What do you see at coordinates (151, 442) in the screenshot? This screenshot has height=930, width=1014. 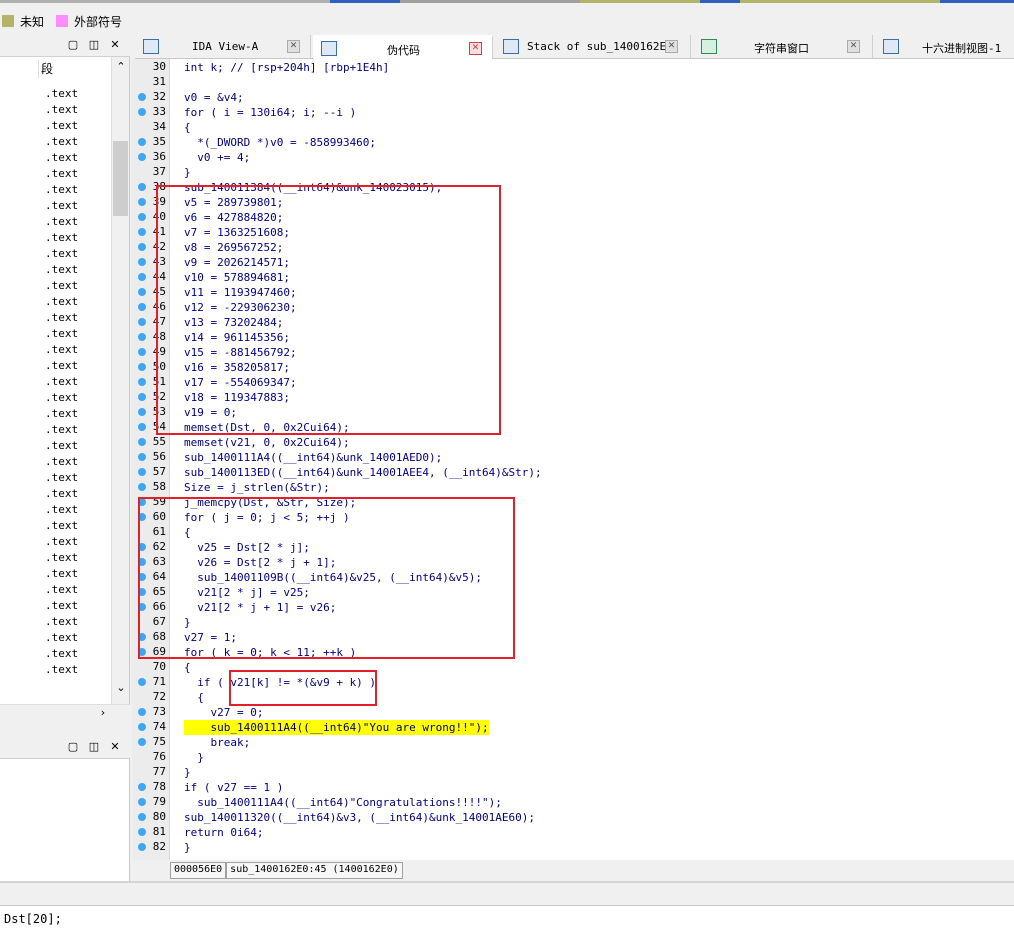 I see `line-number: 55` at bounding box center [151, 442].